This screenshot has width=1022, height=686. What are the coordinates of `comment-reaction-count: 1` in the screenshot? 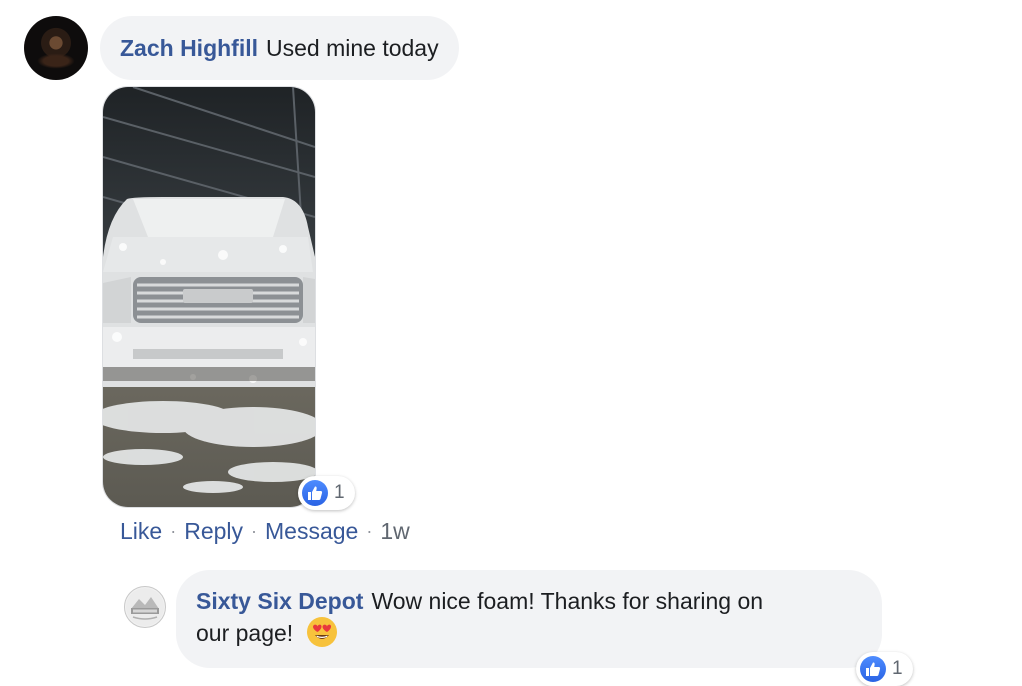 It's located at (326, 493).